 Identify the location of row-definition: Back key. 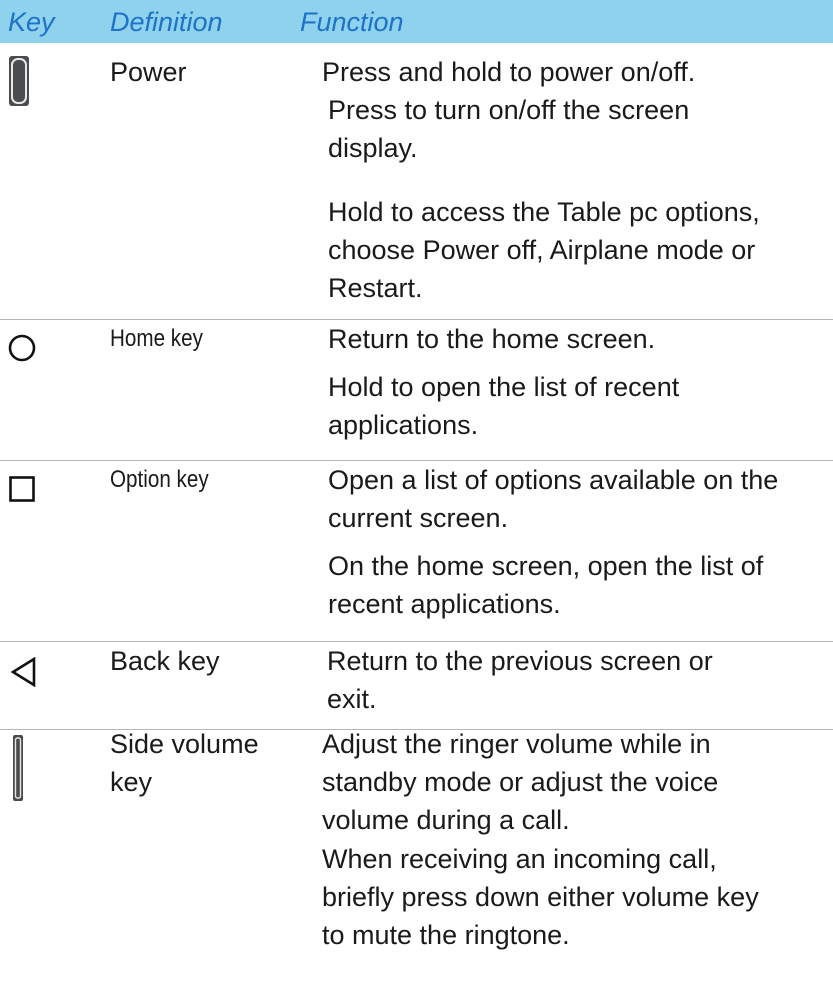
(165, 661).